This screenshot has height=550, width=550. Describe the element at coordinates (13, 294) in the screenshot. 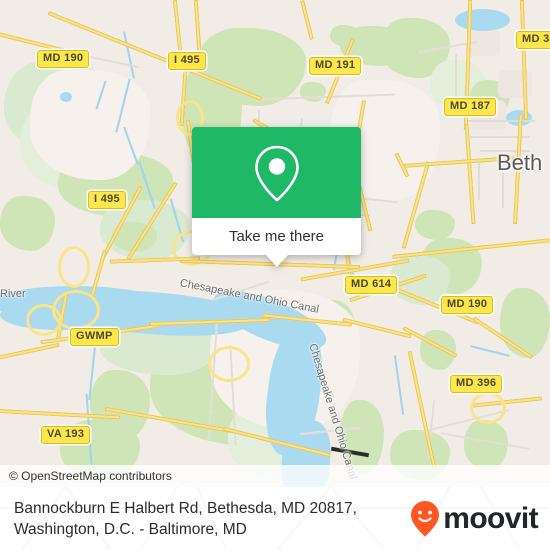

I see `feature-label-potomac-river: River` at that location.